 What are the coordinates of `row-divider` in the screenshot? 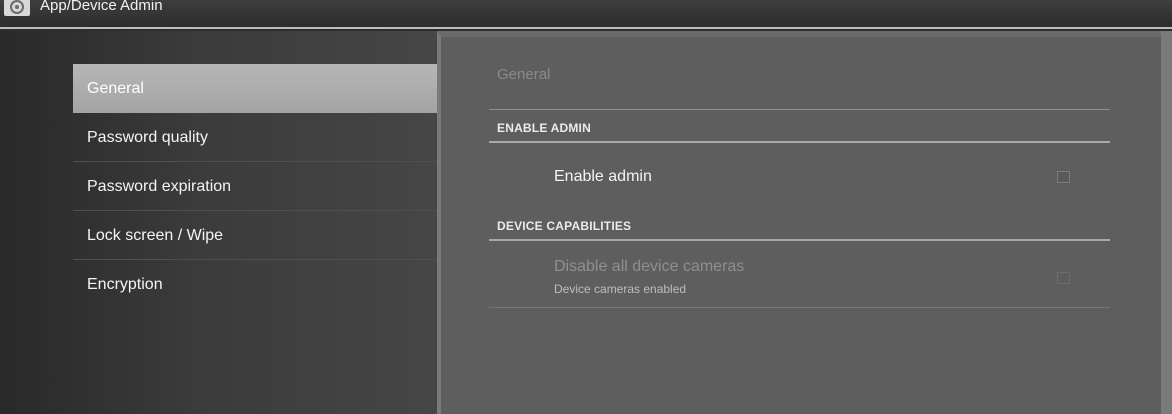 It's located at (799, 307).